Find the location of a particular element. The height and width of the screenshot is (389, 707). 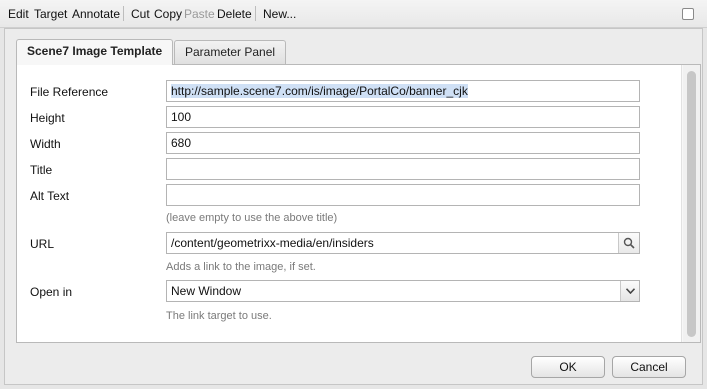

toolbar-copy: Copy is located at coordinates (168, 14).